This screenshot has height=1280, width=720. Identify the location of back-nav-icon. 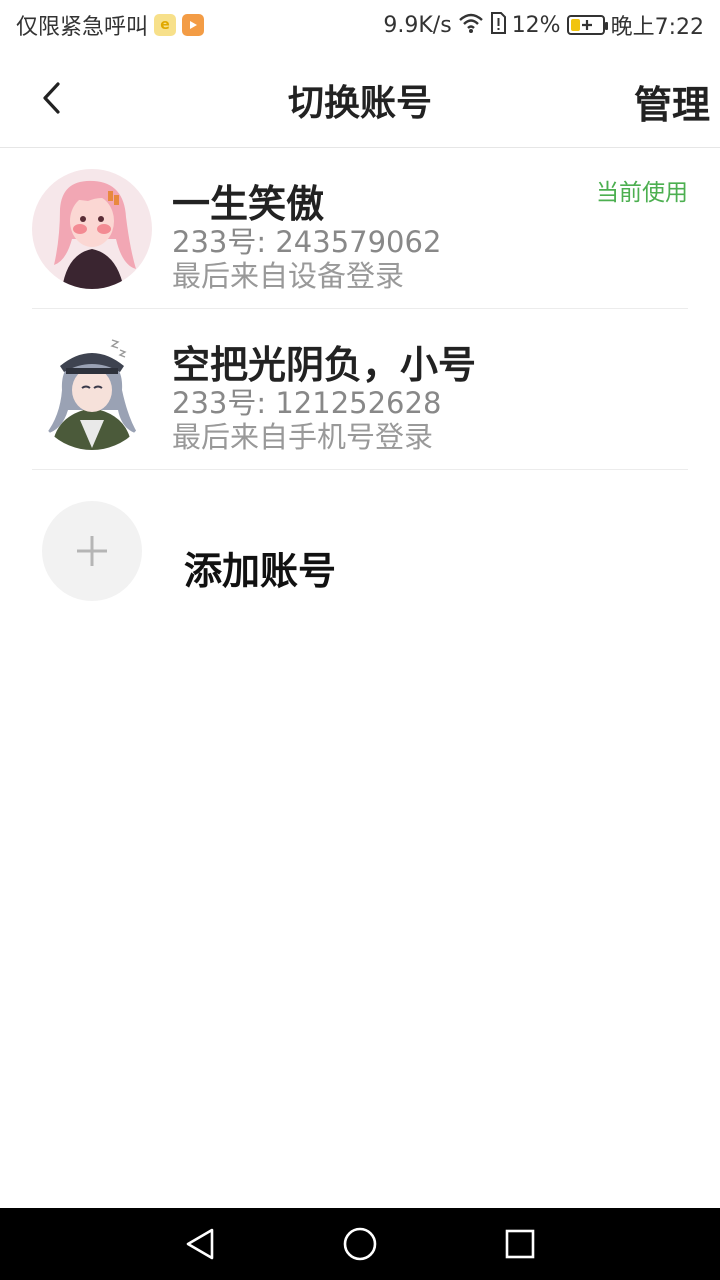
(200, 1244).